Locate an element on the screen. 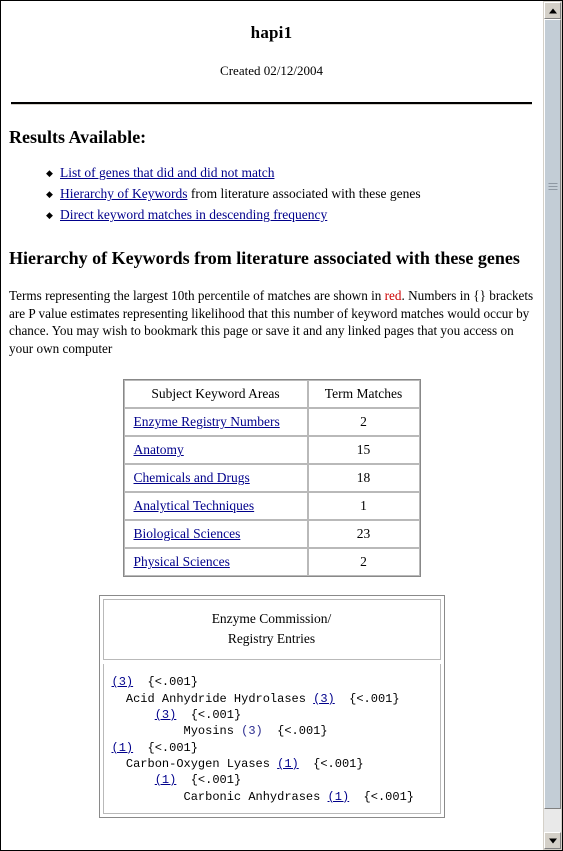 This screenshot has height=851, width=563. cell-area: Analytical Techniques is located at coordinates (215, 506).